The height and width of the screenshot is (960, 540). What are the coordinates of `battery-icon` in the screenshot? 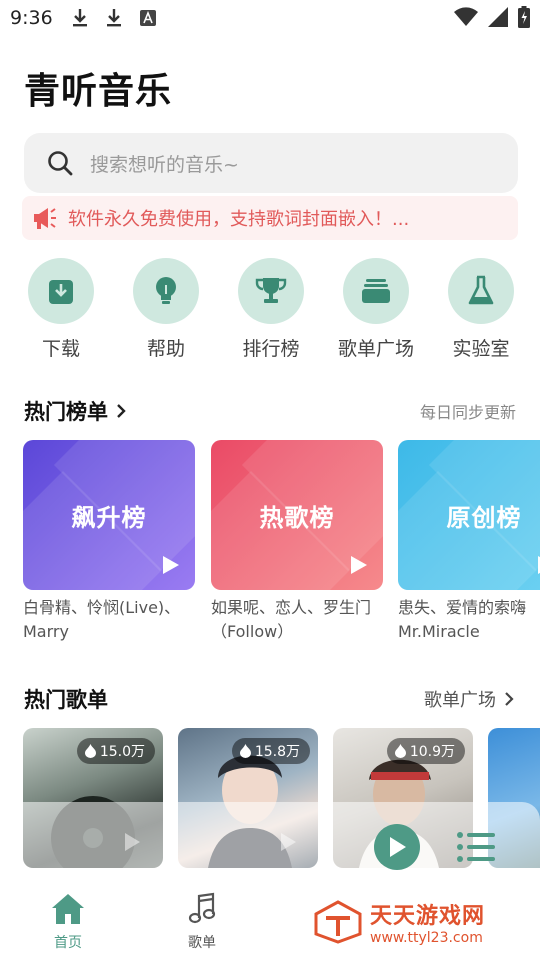 It's located at (524, 17).